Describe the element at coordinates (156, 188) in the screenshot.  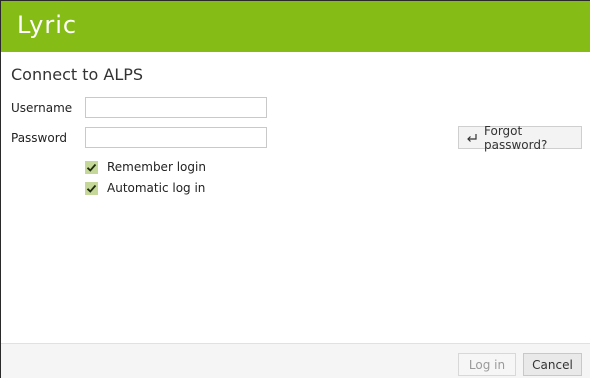
I see `automatic-login-label: Automatic log in` at that location.